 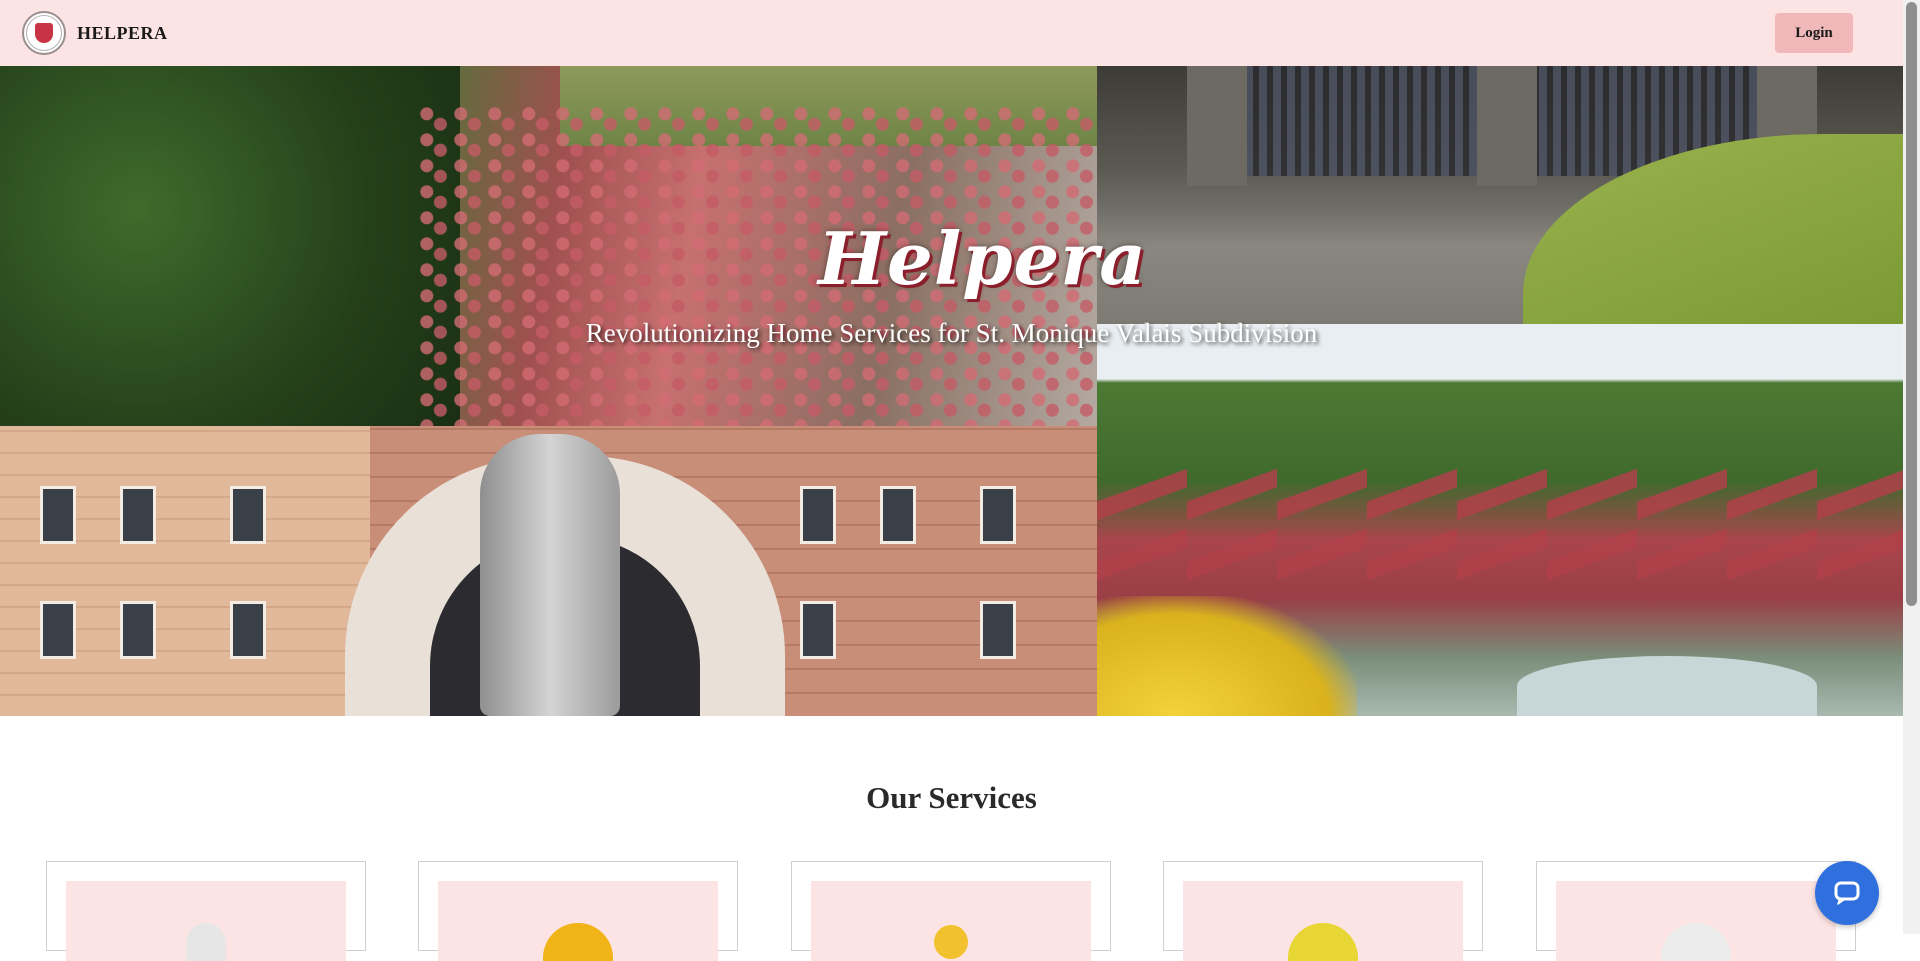 What do you see at coordinates (1500, 195) in the screenshot?
I see `hero-image-entrance-gate` at bounding box center [1500, 195].